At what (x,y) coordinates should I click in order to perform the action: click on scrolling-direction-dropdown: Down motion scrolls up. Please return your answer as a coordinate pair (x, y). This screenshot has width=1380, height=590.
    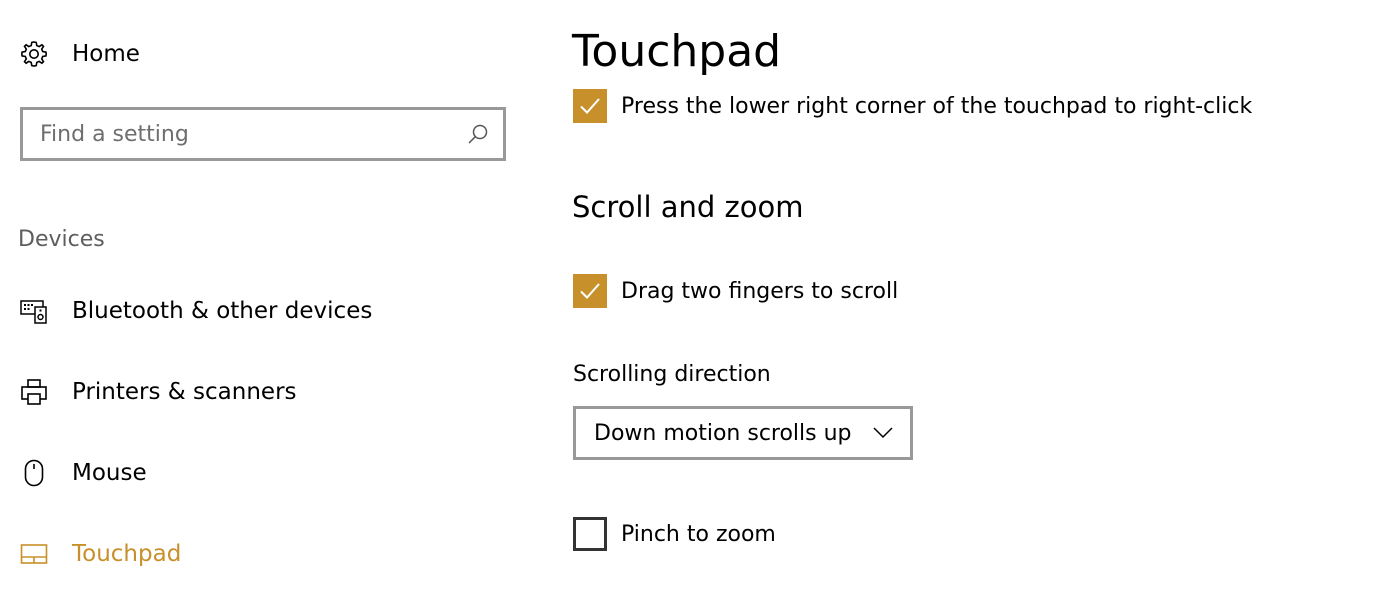
    Looking at the image, I should click on (743, 433).